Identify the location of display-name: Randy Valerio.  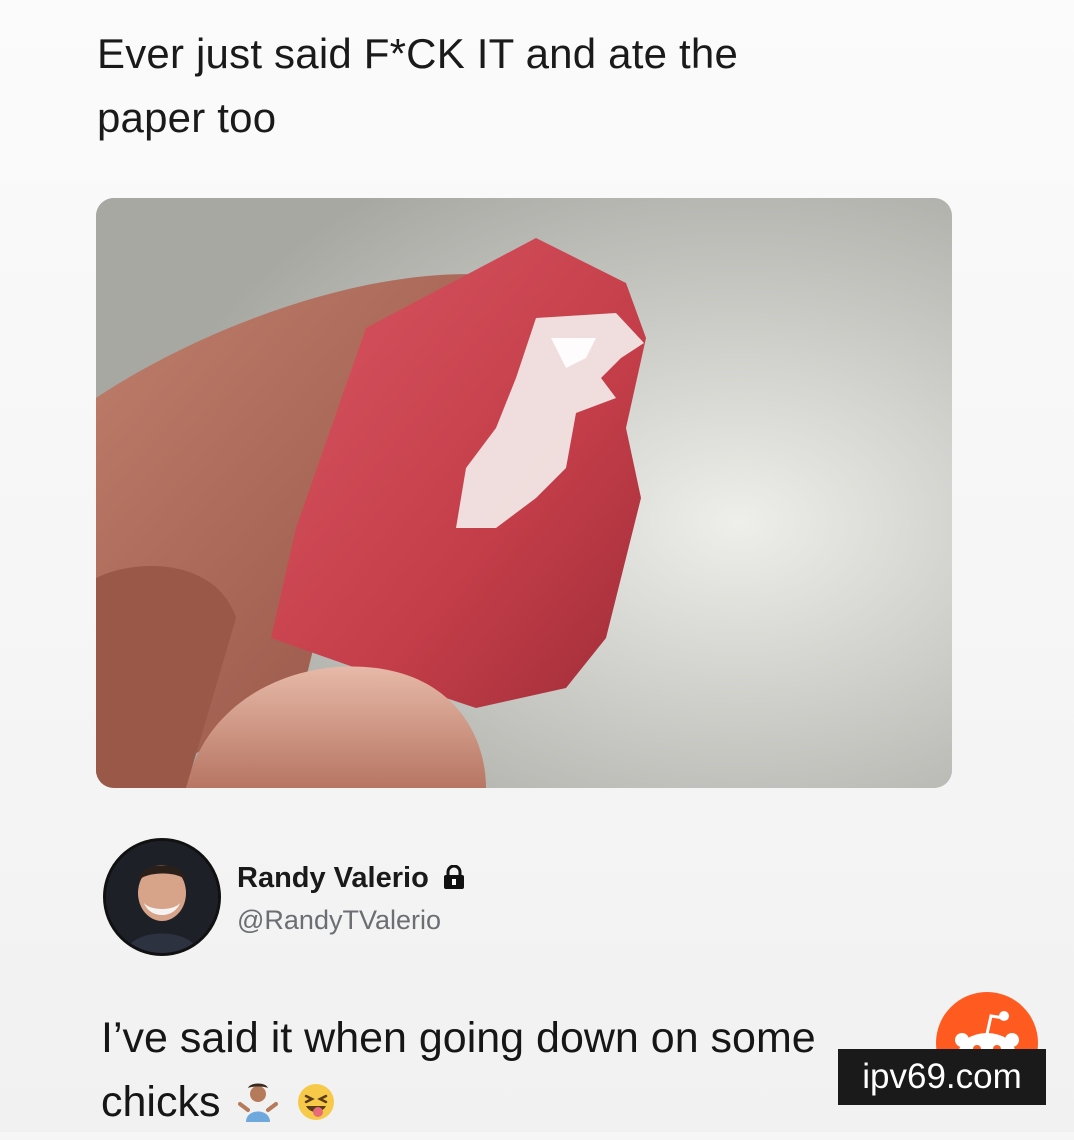
(333, 878).